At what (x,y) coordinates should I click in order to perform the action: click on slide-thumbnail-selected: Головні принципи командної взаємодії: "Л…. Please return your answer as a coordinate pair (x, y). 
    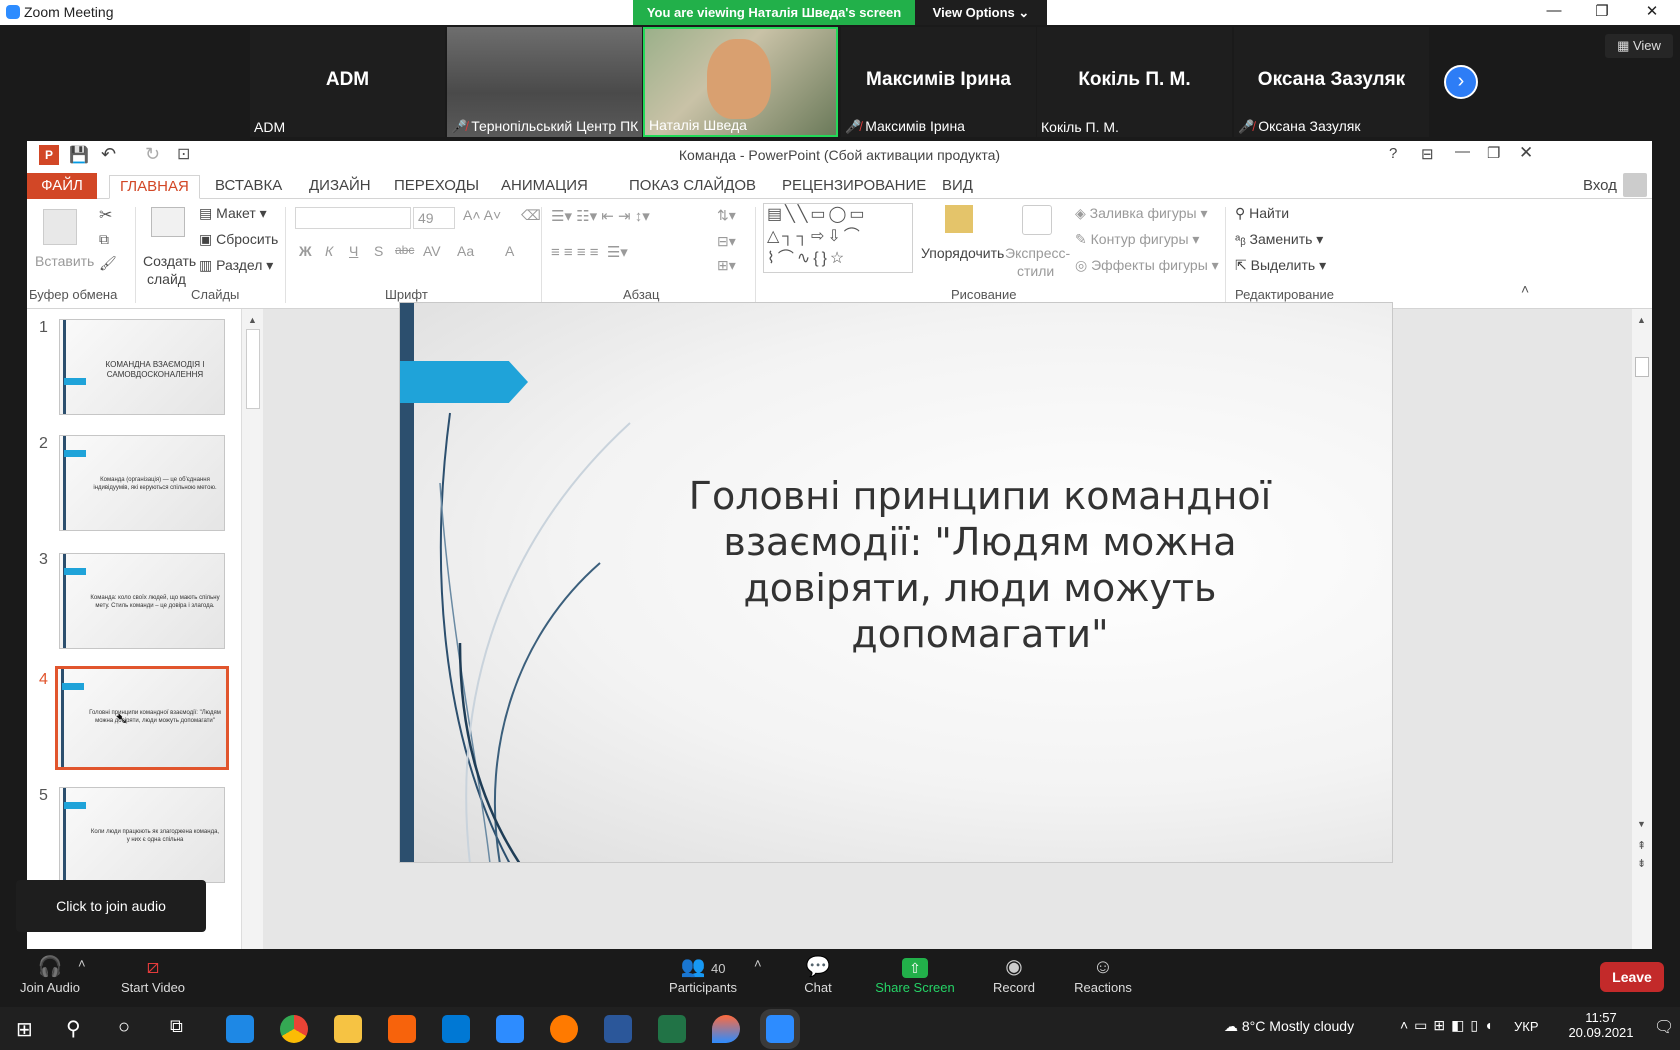
    Looking at the image, I should click on (142, 718).